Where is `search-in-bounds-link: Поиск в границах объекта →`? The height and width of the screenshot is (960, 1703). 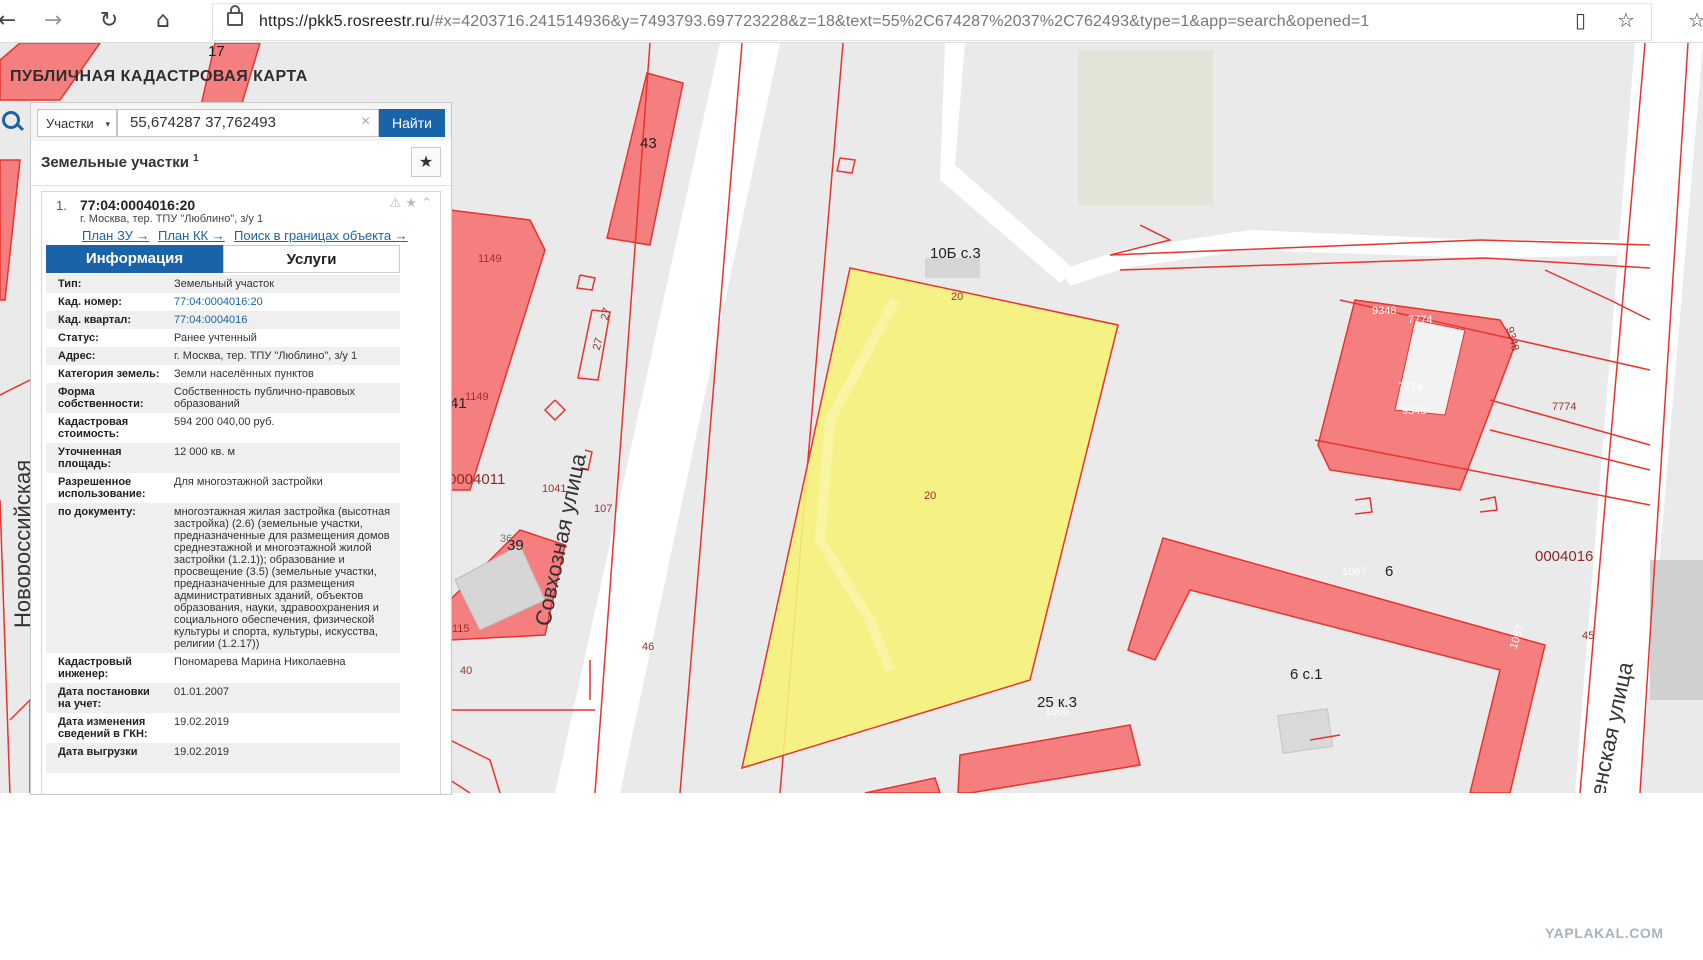
search-in-bounds-link: Поиск в границах объекта → is located at coordinates (321, 235).